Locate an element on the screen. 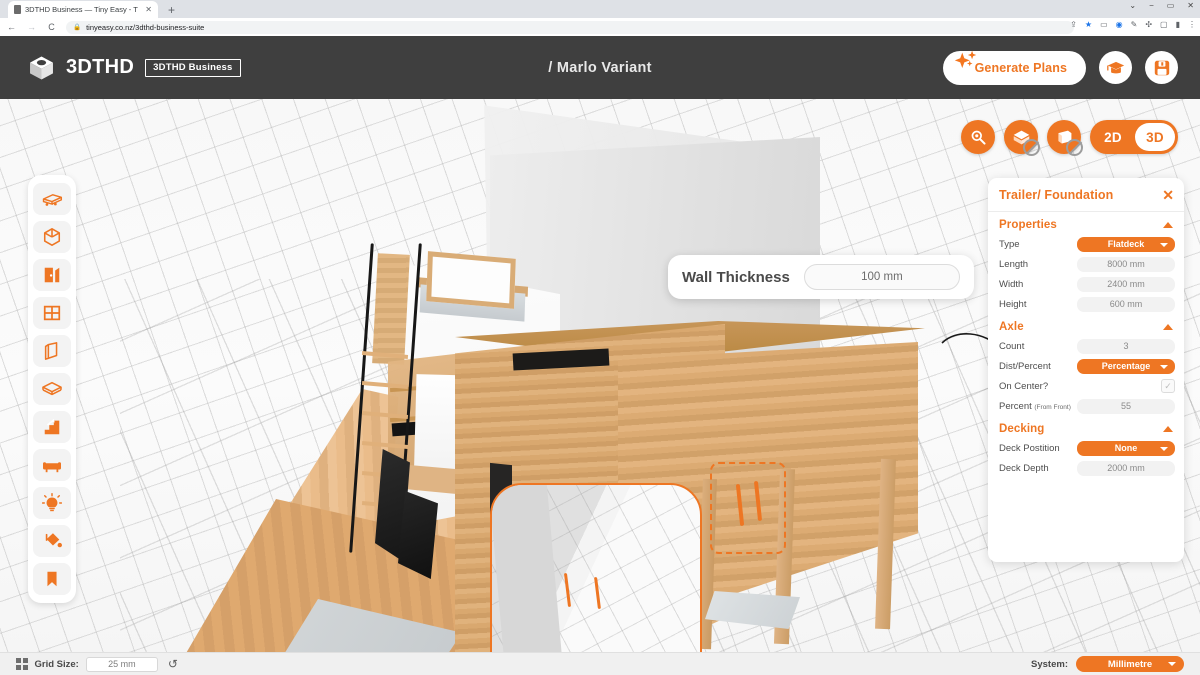 This screenshot has width=1200, height=675. tool-stairs is located at coordinates (52, 427).